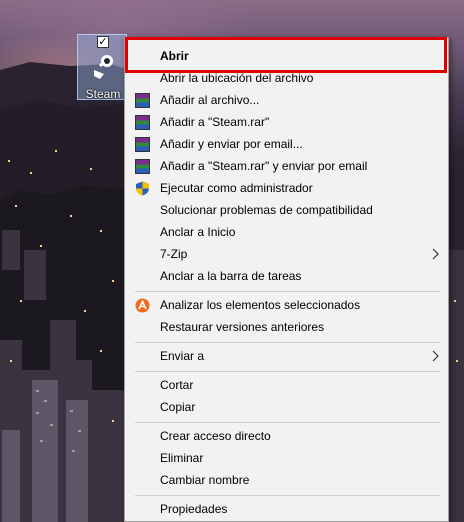 This screenshot has height=522, width=464. What do you see at coordinates (194, 509) in the screenshot?
I see `menu-item-label: Propiedades` at bounding box center [194, 509].